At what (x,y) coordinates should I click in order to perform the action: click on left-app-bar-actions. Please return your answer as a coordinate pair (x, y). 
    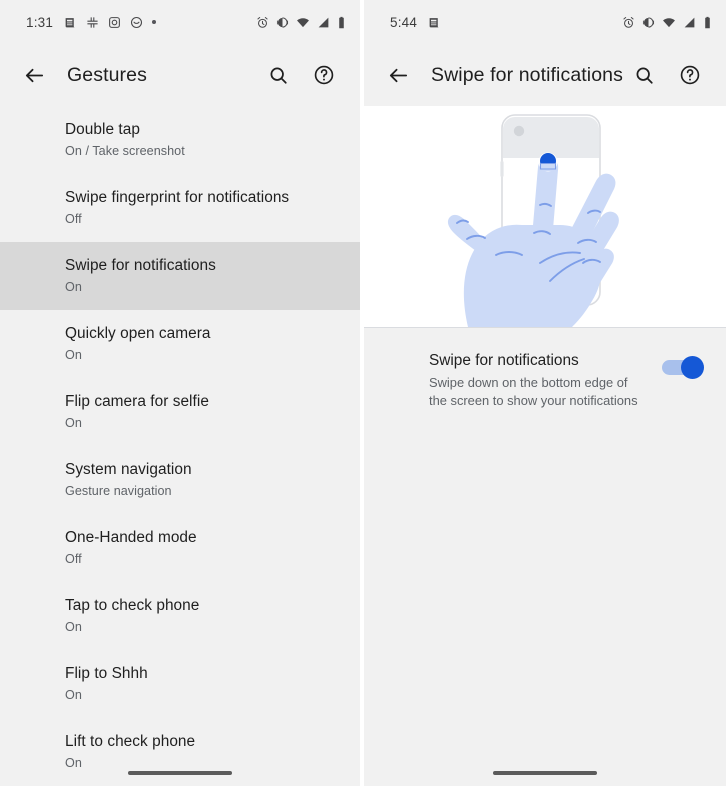
    Looking at the image, I should click on (301, 75).